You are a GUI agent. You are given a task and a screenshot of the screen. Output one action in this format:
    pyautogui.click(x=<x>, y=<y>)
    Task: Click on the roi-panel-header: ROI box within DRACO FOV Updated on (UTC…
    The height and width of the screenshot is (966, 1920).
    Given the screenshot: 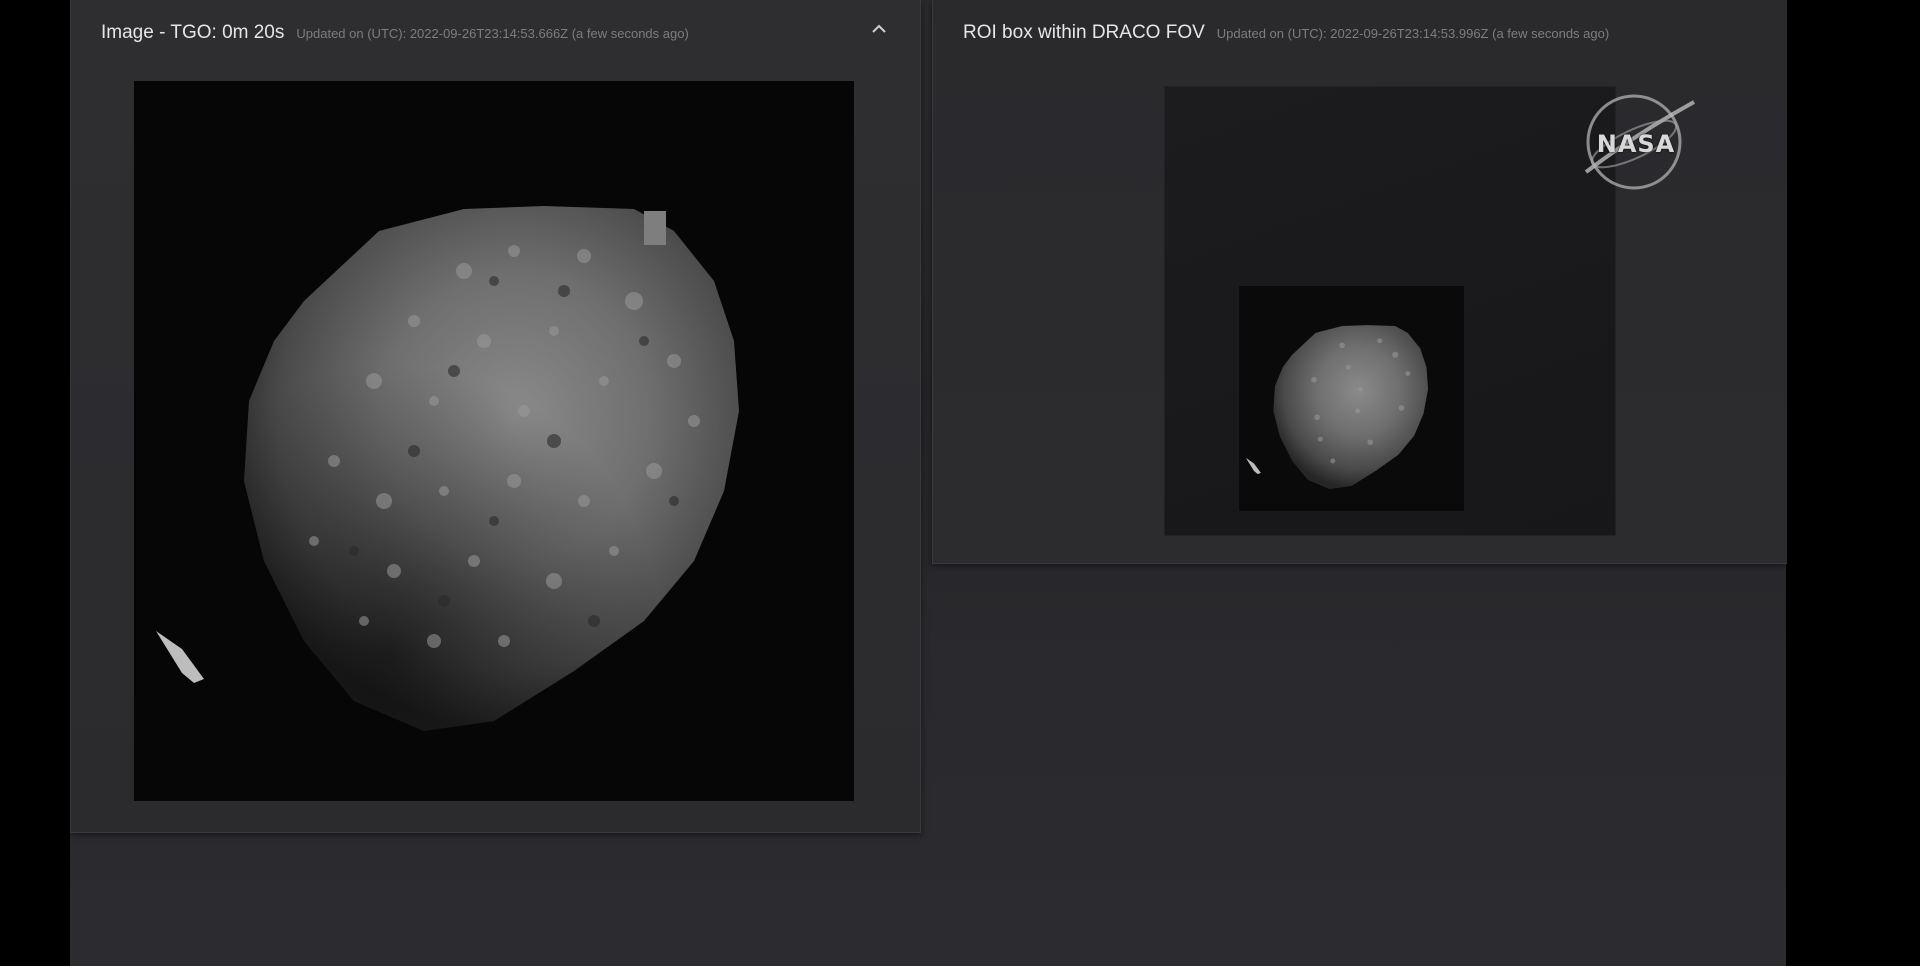 What is the action you would take?
    pyautogui.click(x=1360, y=35)
    